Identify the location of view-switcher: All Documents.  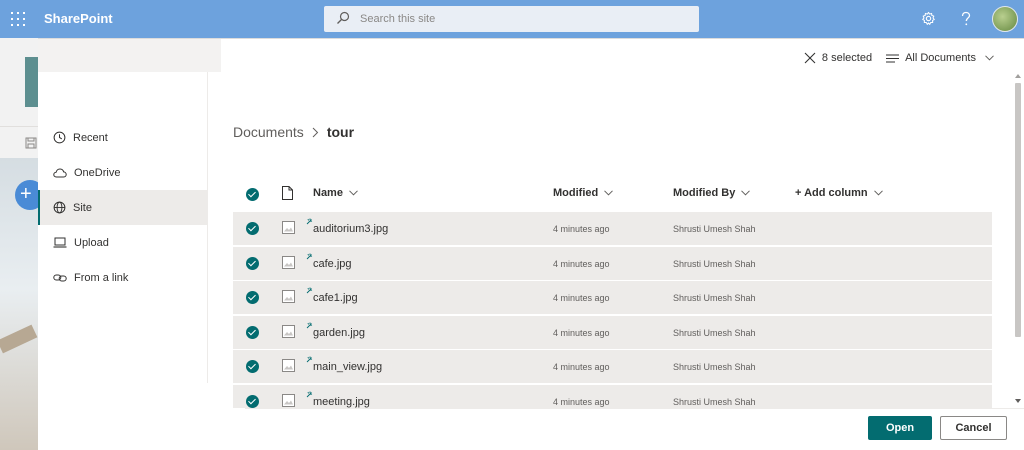
(940, 58).